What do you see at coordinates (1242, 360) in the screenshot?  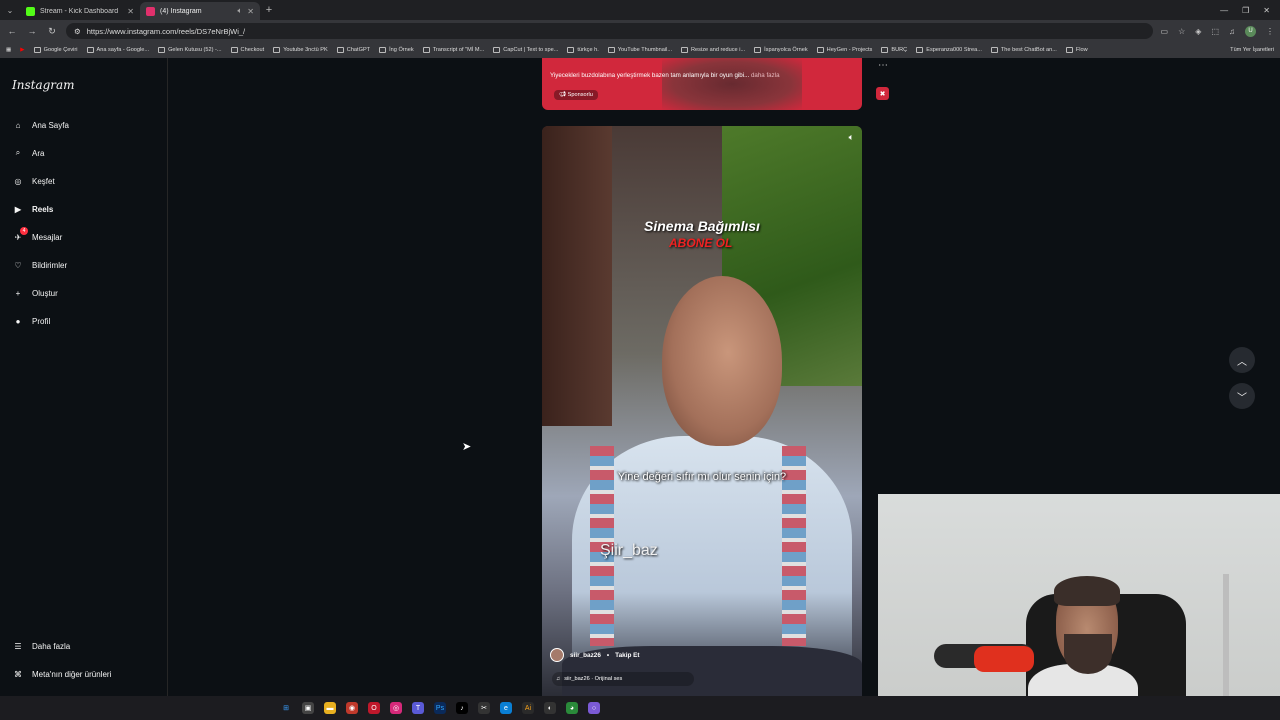 I see `previous-reel-button: ︿` at bounding box center [1242, 360].